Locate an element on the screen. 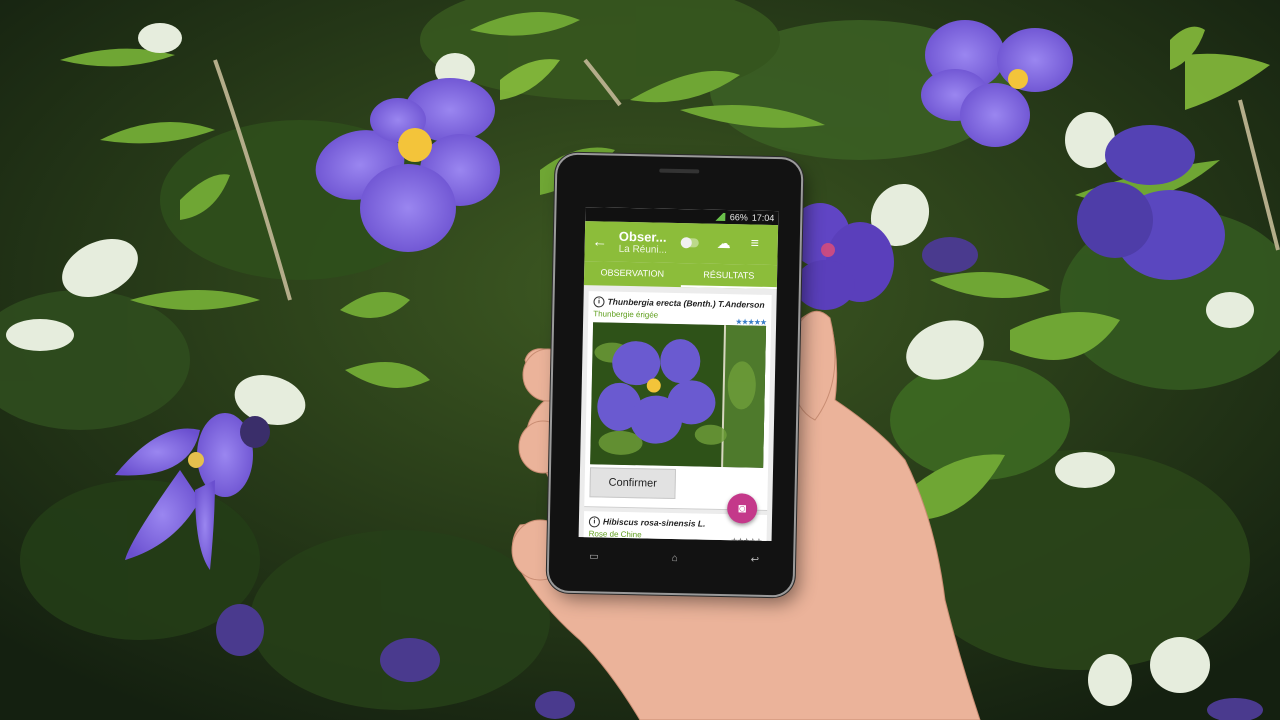 This screenshot has width=1280, height=720. status-time: 17:04 is located at coordinates (763, 218).